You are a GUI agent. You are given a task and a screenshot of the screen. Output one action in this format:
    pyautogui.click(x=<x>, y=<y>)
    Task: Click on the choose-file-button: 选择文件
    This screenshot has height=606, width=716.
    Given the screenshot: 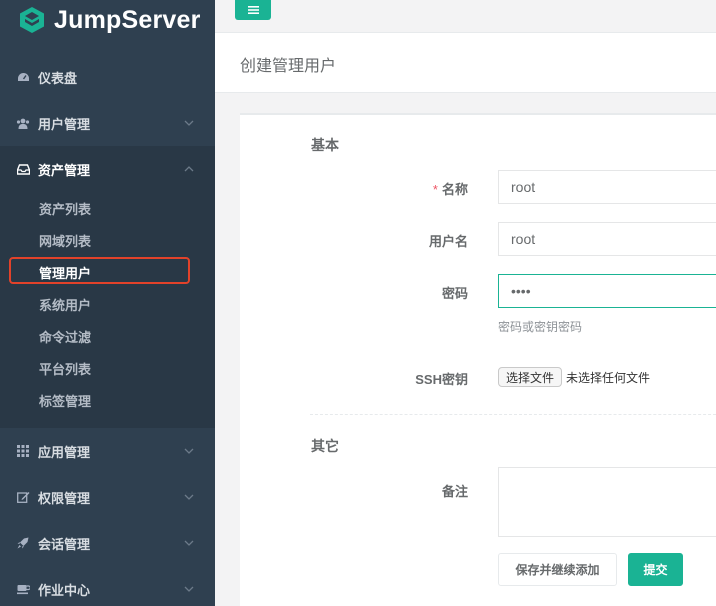 What is the action you would take?
    pyautogui.click(x=530, y=377)
    